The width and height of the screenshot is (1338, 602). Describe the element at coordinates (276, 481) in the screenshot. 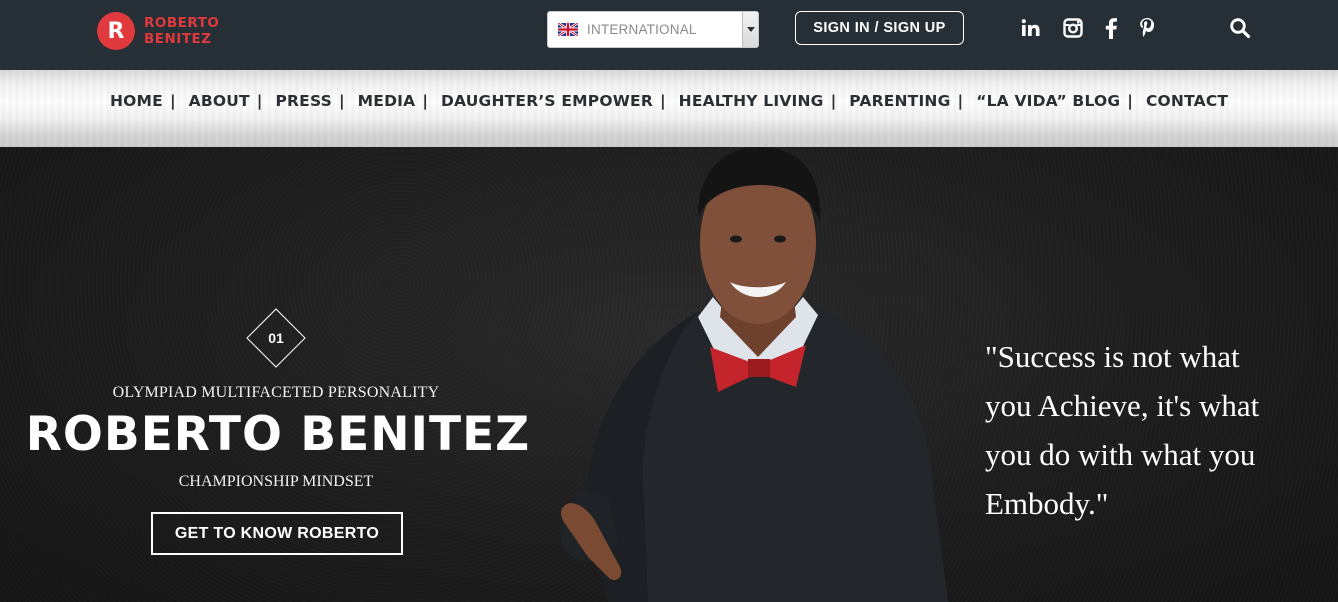

I see `hero-subkicker: CHAMPIONSHIP MINDSET` at that location.